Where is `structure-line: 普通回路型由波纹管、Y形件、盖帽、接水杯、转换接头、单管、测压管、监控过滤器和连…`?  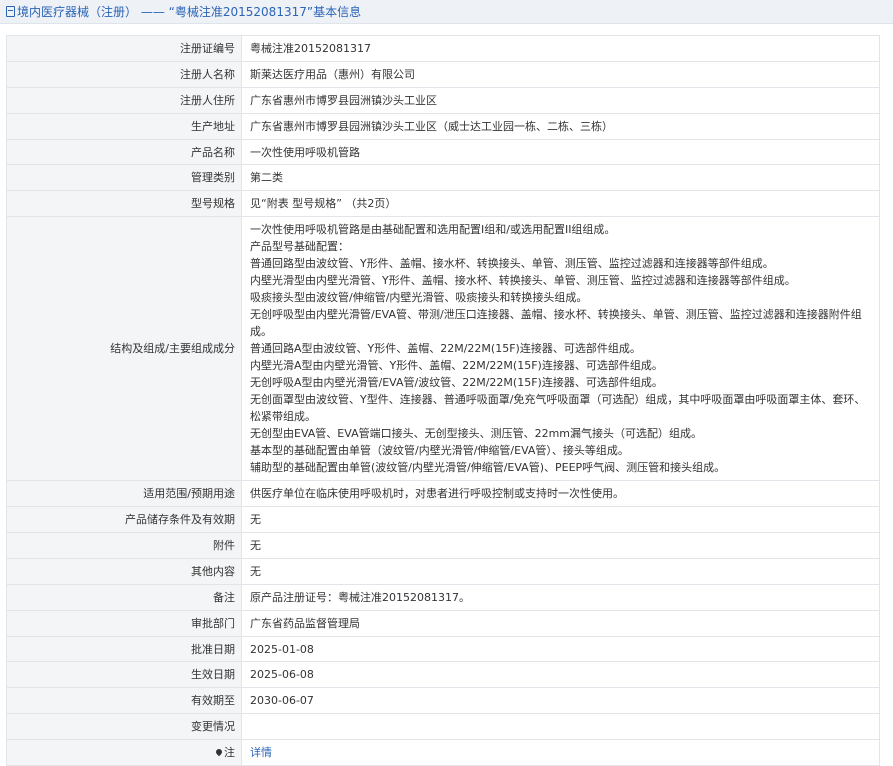 structure-line: 普通回路型由波纹管、Y形件、盖帽、接水杯、转换接头、单管、测压管、监控过滤器和连… is located at coordinates (512, 264).